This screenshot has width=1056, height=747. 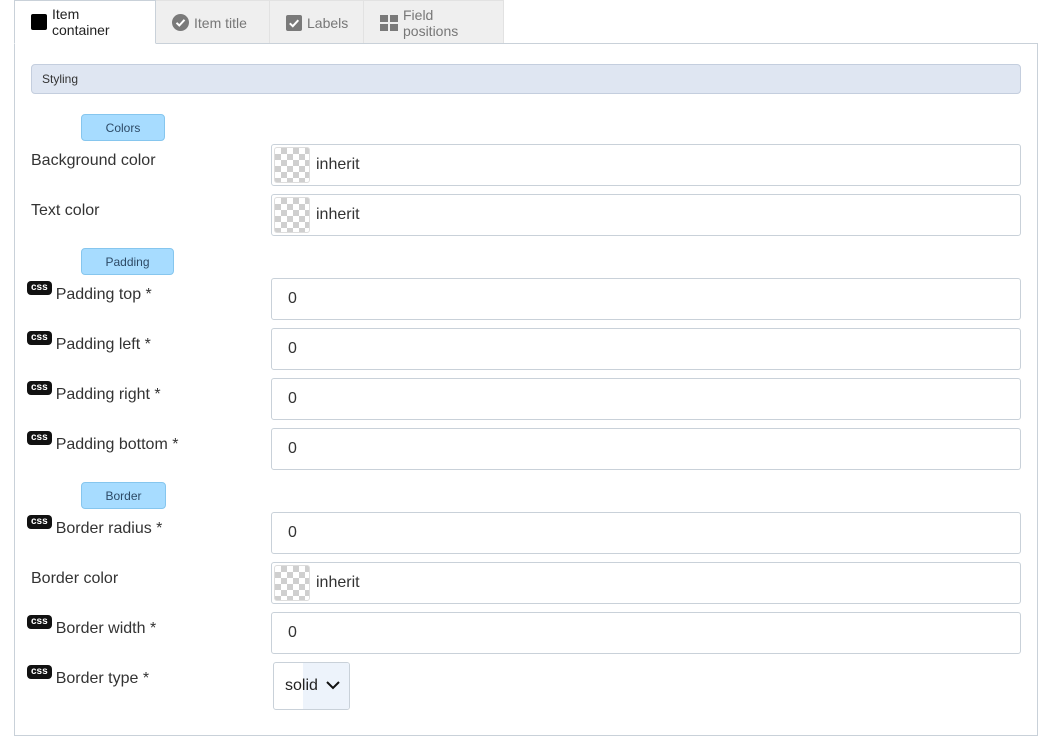 I want to click on tab-label: Labels, so click(x=328, y=22).